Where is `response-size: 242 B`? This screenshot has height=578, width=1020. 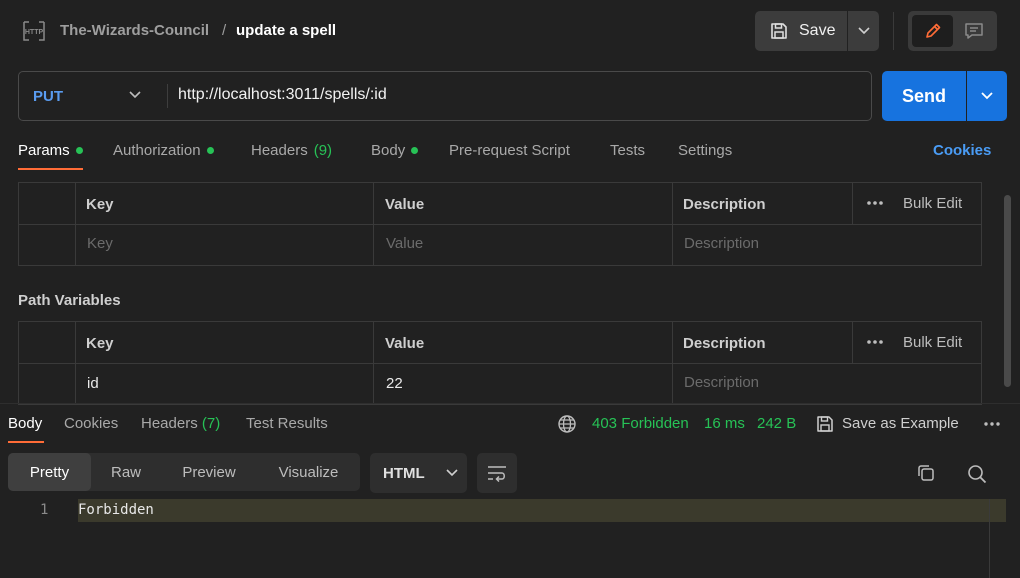 response-size: 242 B is located at coordinates (776, 423).